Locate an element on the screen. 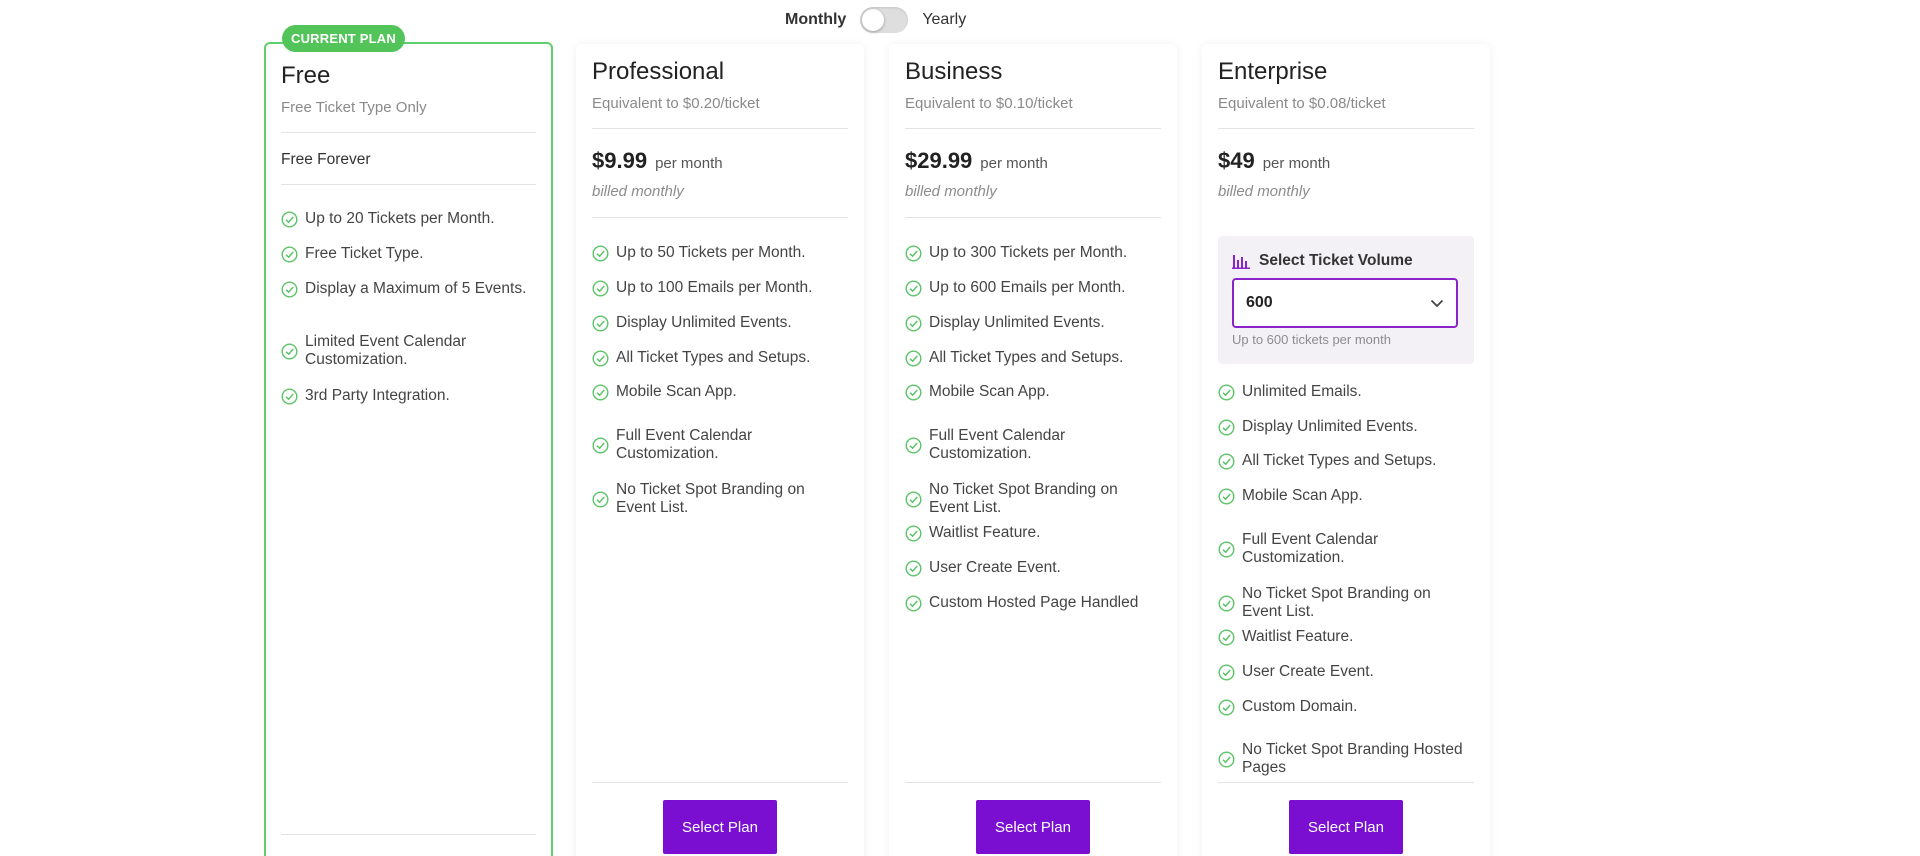 This screenshot has width=1920, height=856. feature-item: Custom Domain. is located at coordinates (1346, 707).